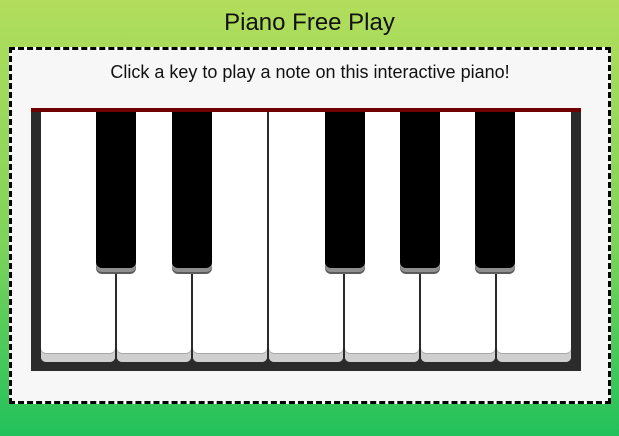 The width and height of the screenshot is (619, 436). I want to click on page-title: Piano Free Play, so click(309, 22).